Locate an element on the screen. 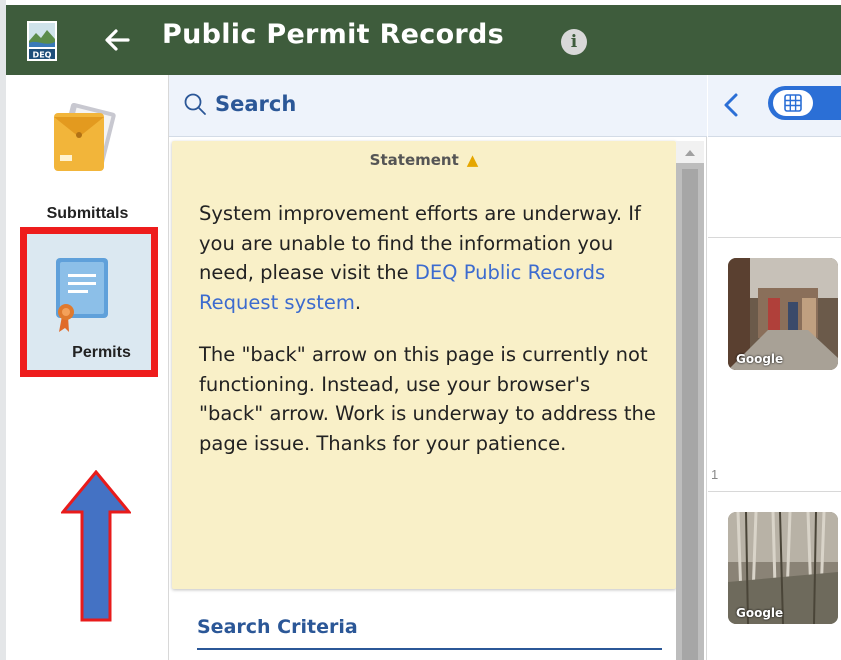 The width and height of the screenshot is (841, 660). grid-icon is located at coordinates (793, 103).